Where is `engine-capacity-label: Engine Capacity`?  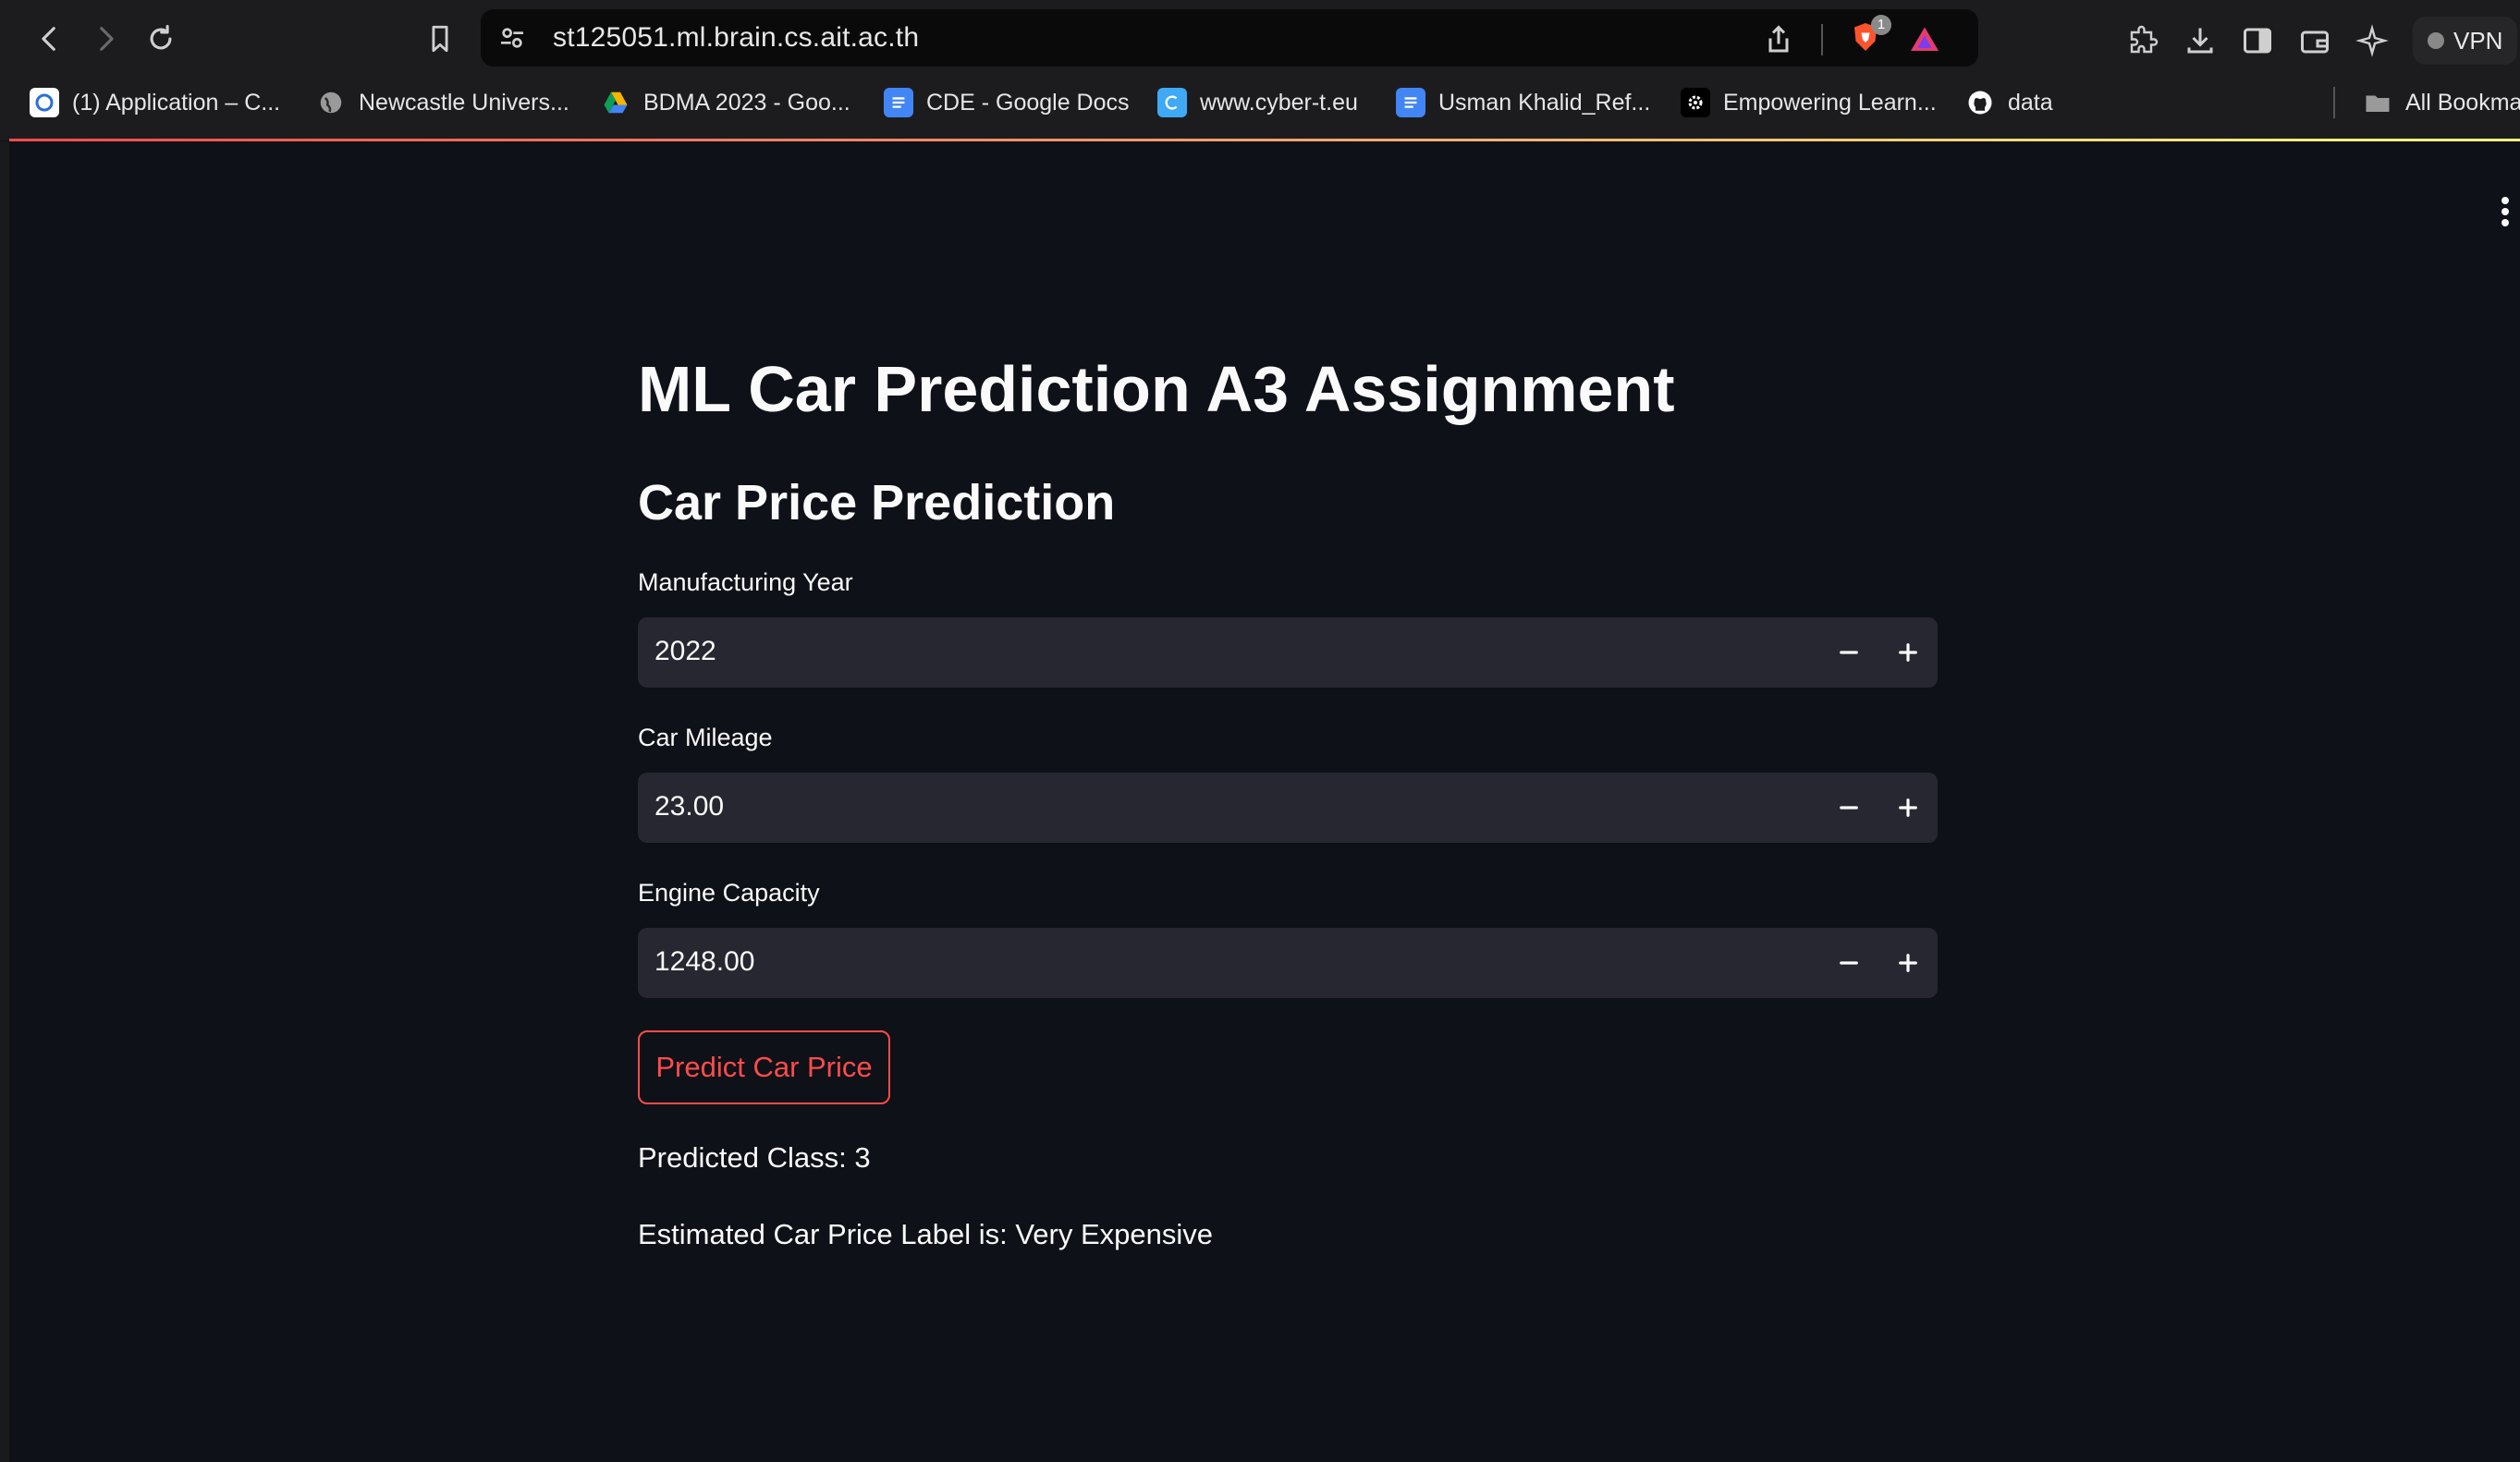 engine-capacity-label: Engine Capacity is located at coordinates (729, 893).